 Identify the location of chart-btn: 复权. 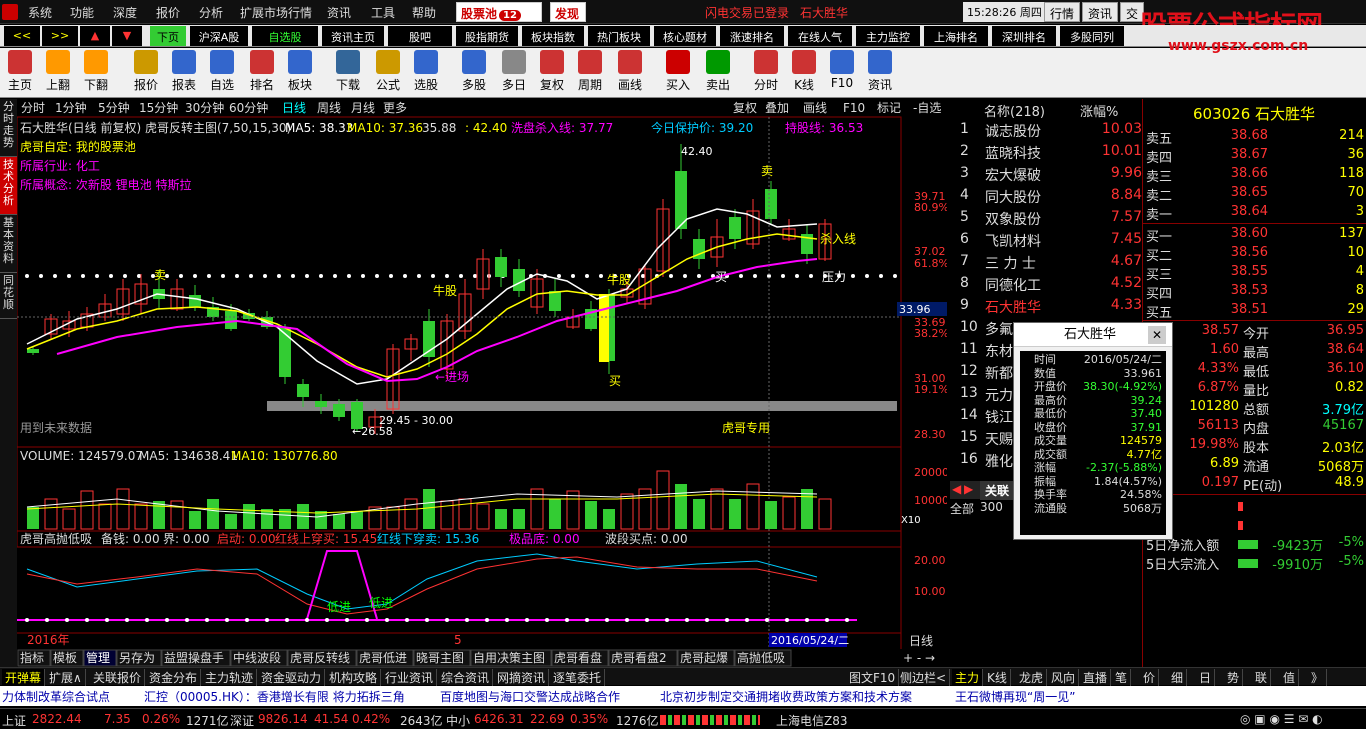
(745, 108).